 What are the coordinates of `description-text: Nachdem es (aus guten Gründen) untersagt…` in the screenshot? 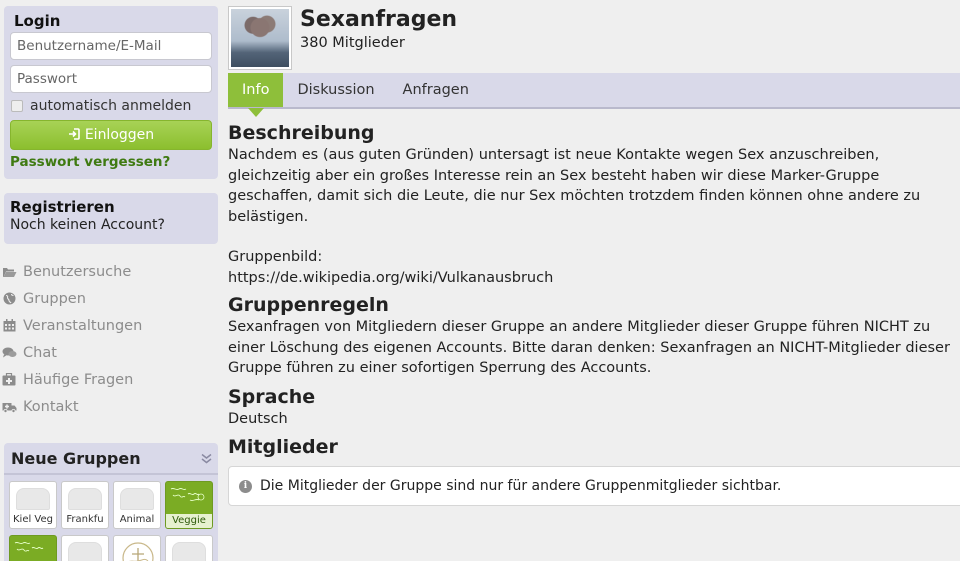 It's located at (574, 186).